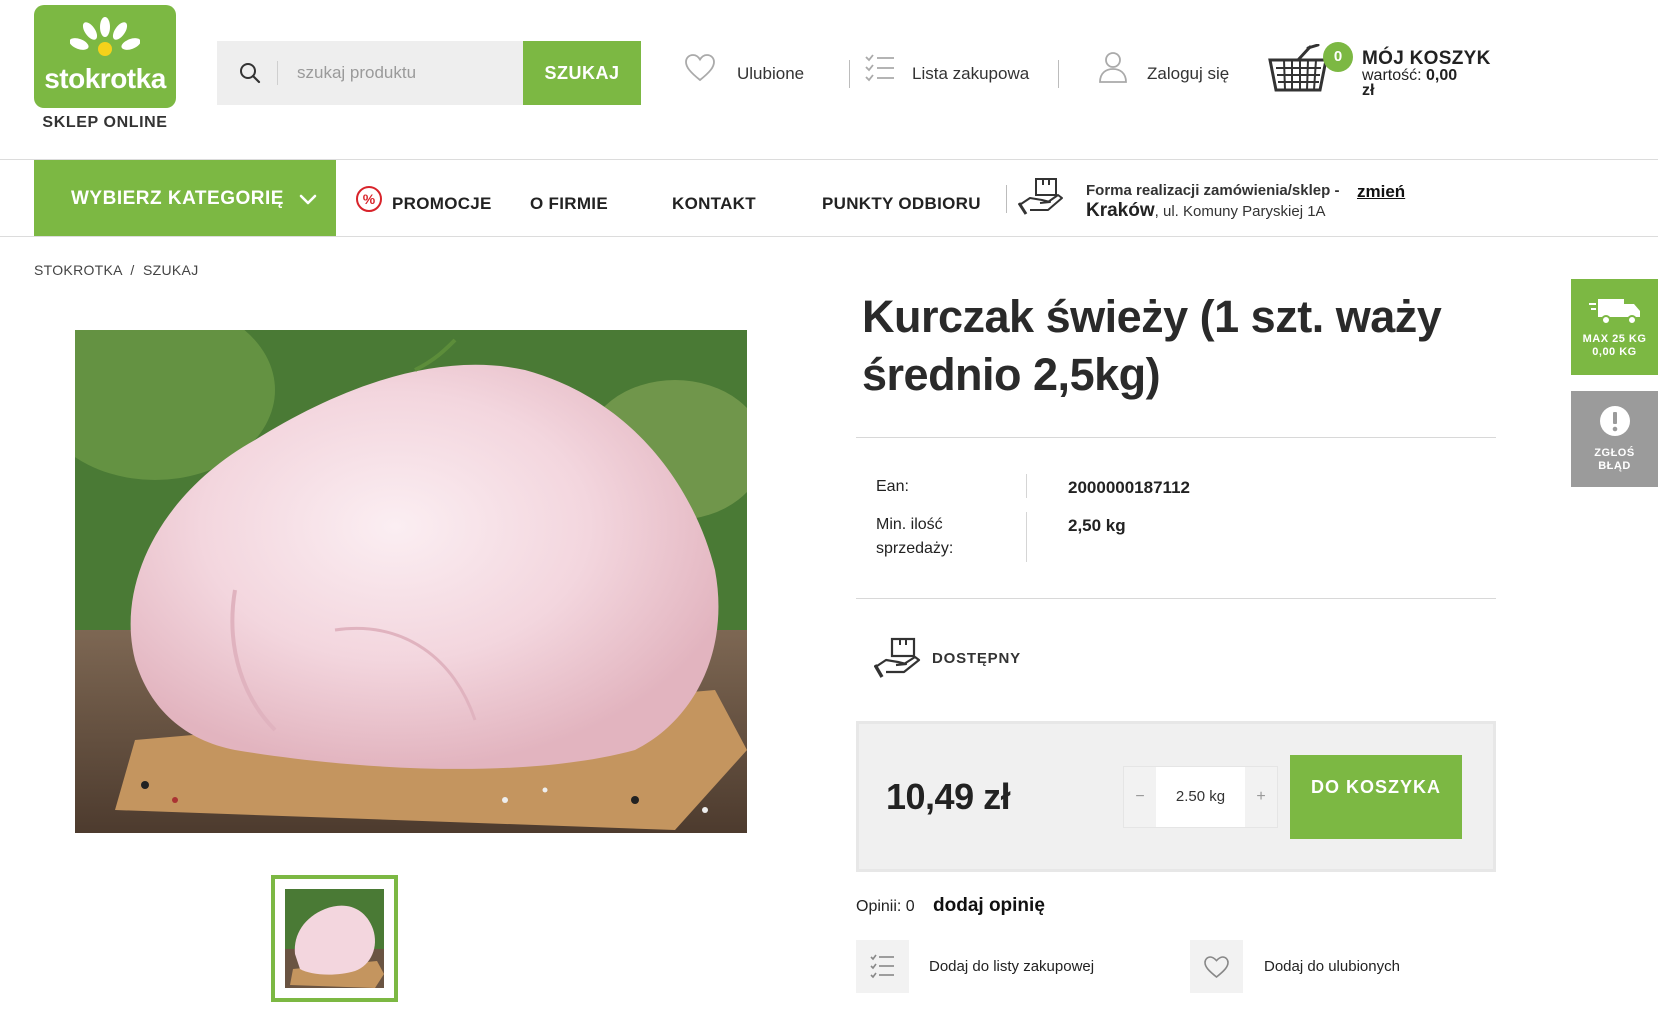 The height and width of the screenshot is (1026, 1658). Describe the element at coordinates (1140, 797) in the screenshot. I see `quantity-decrease-button: −` at that location.